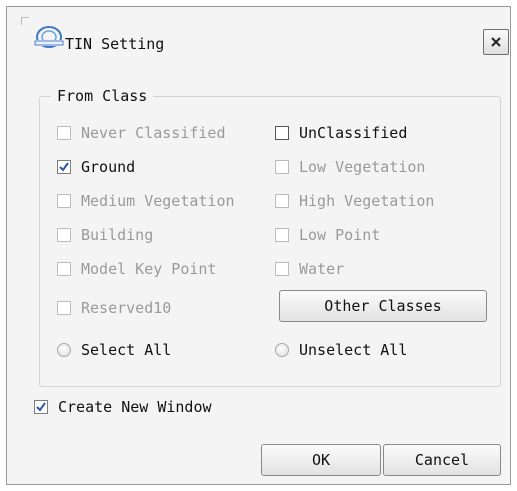 This screenshot has width=517, height=491. I want to click on checkbox-high-vegetation: High Vegetation, so click(354, 201).